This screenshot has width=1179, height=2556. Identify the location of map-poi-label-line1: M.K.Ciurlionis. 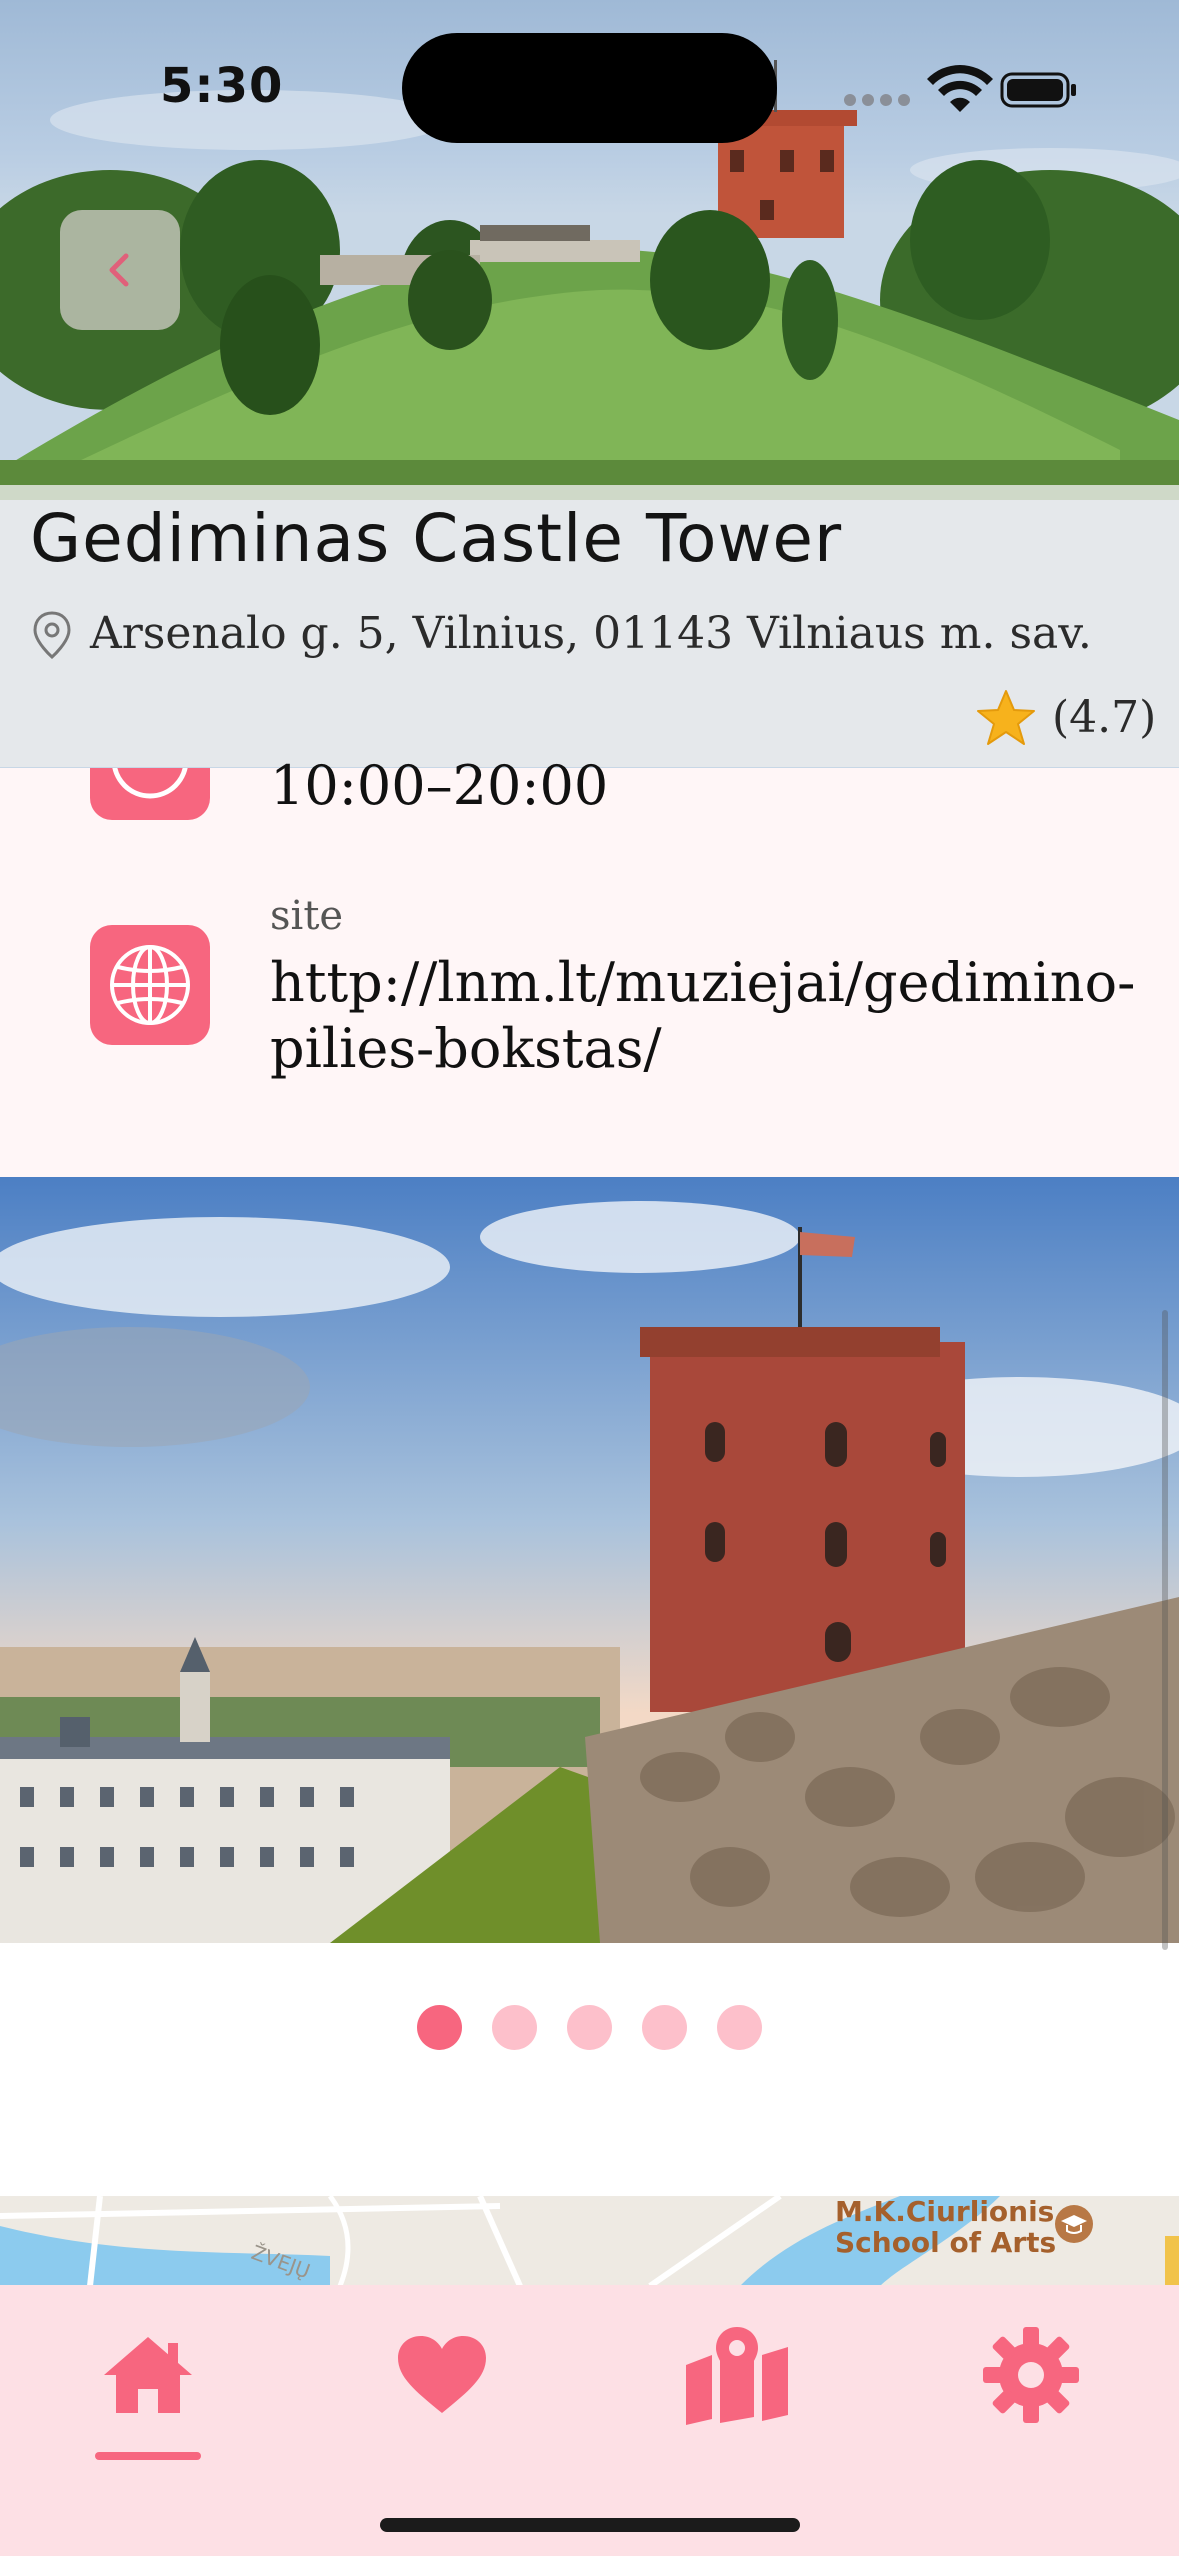
(945, 2211).